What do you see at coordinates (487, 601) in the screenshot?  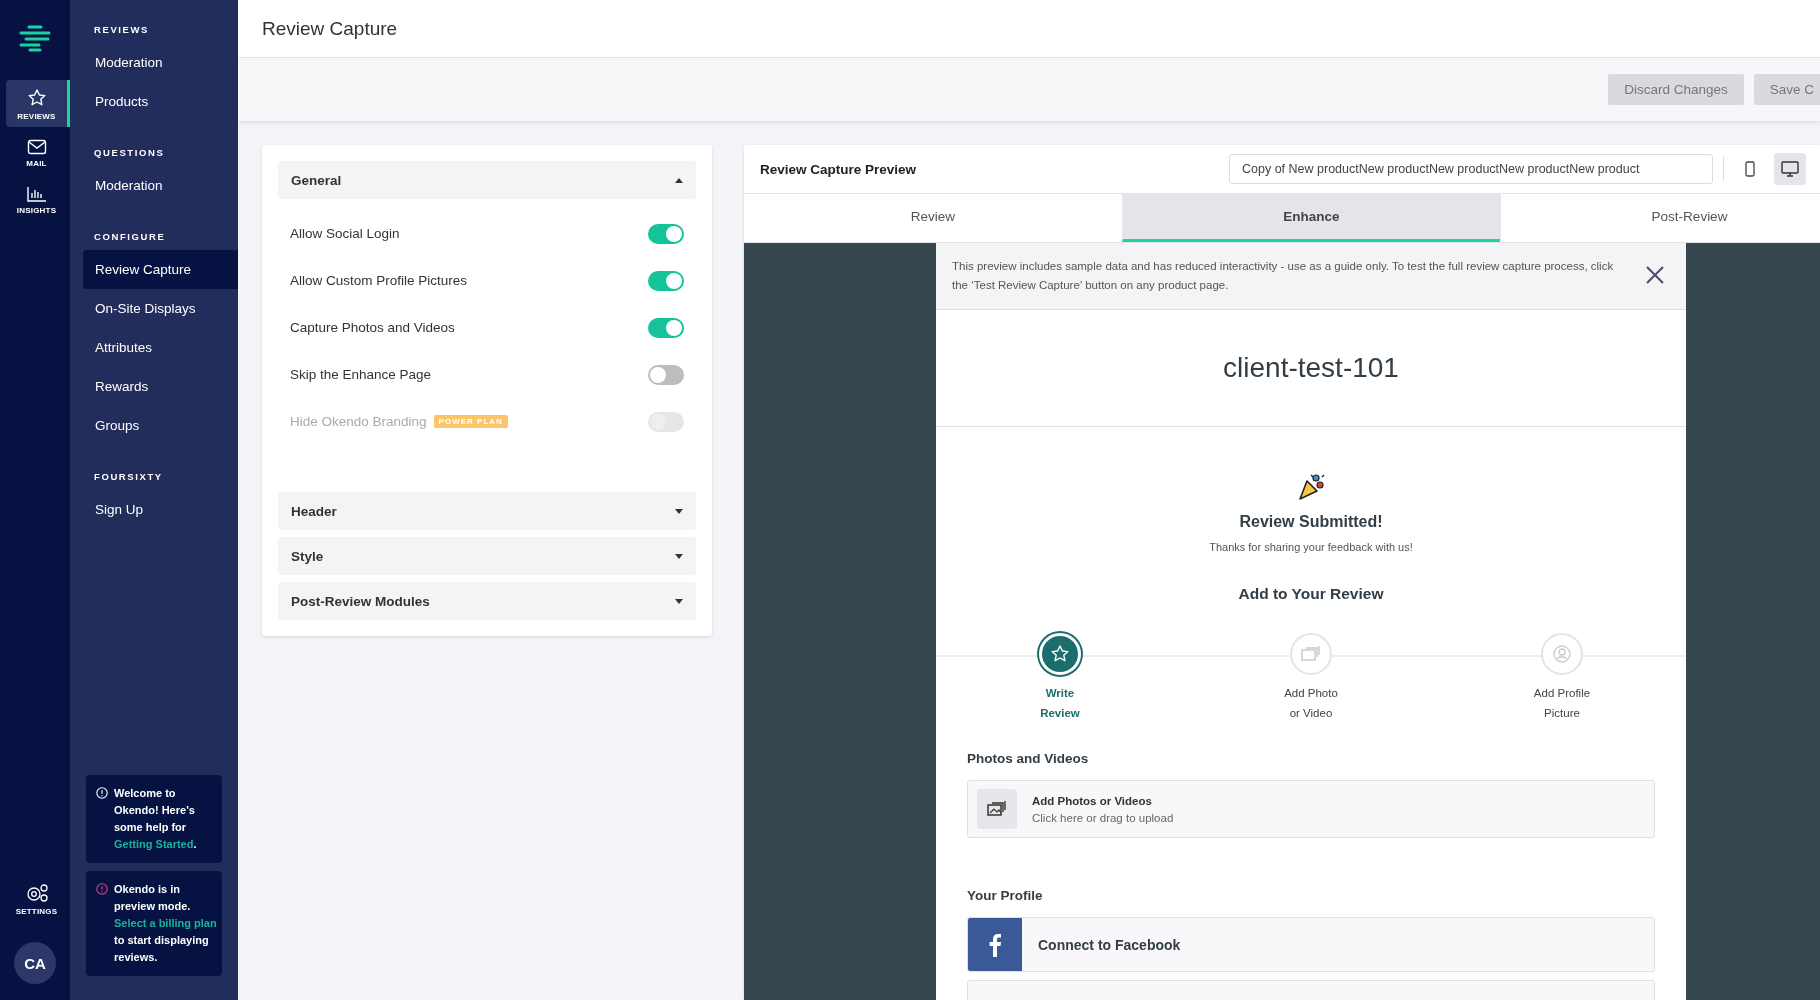 I see `accordion-header: Post-Review Modules` at bounding box center [487, 601].